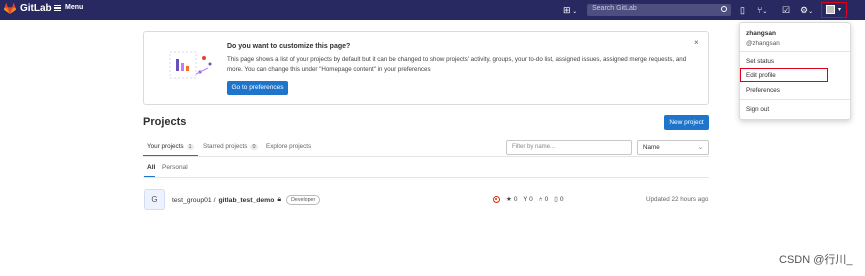 The image size is (865, 276). I want to click on updated-time: Updated 22 hours ago, so click(677, 199).